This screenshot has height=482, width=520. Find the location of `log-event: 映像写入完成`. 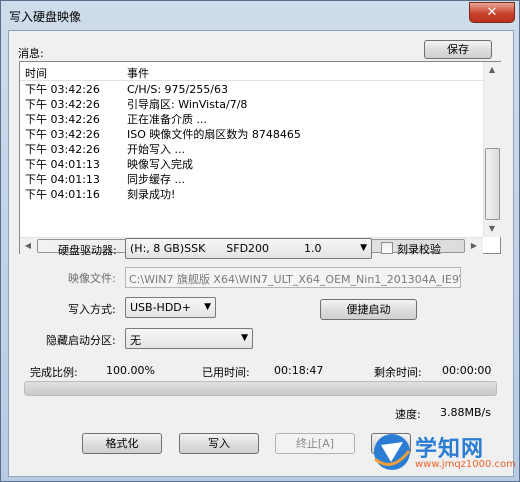

log-event: 映像写入完成 is located at coordinates (160, 164).